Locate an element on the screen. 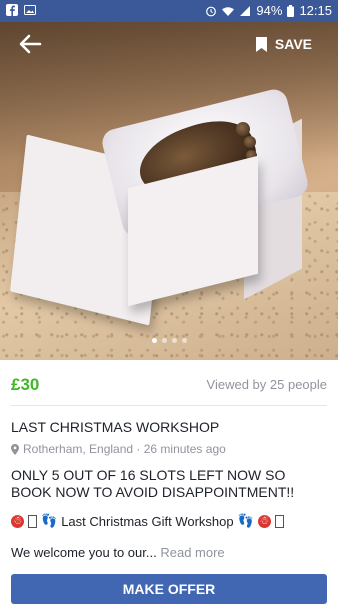 Image resolution: width=338 pixels, height=604 pixels. gift-workshop-line: ☃ 👣 Last Christmas Gift Workshop 👣 ☃ is located at coordinates (147, 521).